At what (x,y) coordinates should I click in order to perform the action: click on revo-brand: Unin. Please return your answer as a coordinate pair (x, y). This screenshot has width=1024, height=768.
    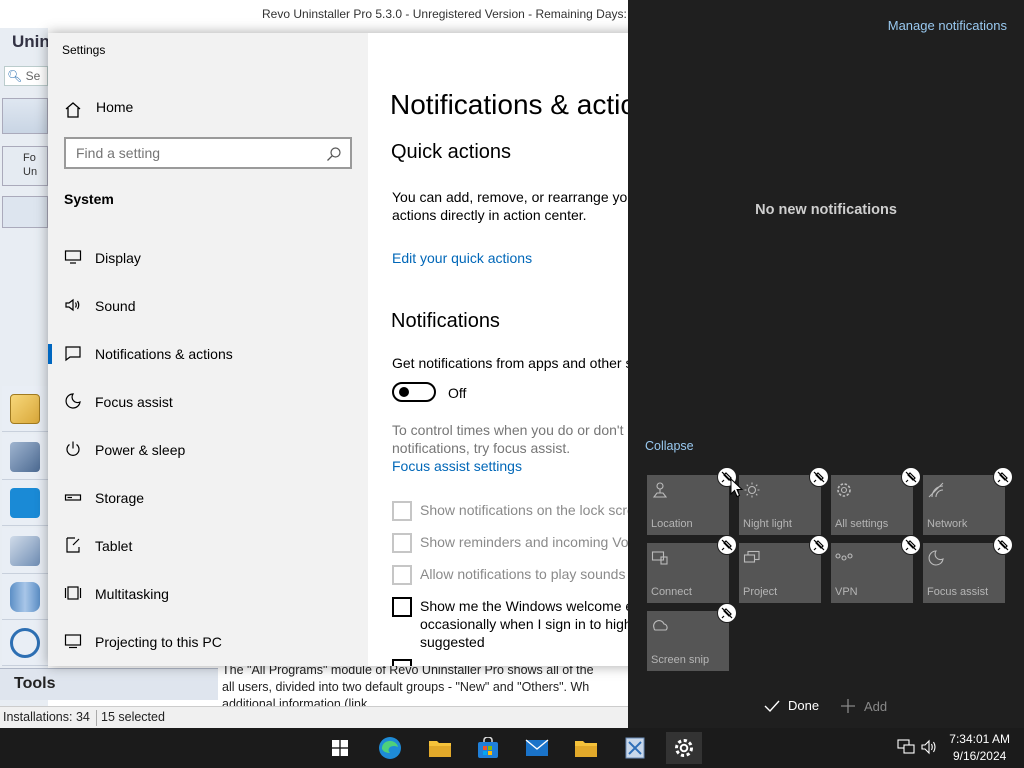
    Looking at the image, I should click on (31, 41).